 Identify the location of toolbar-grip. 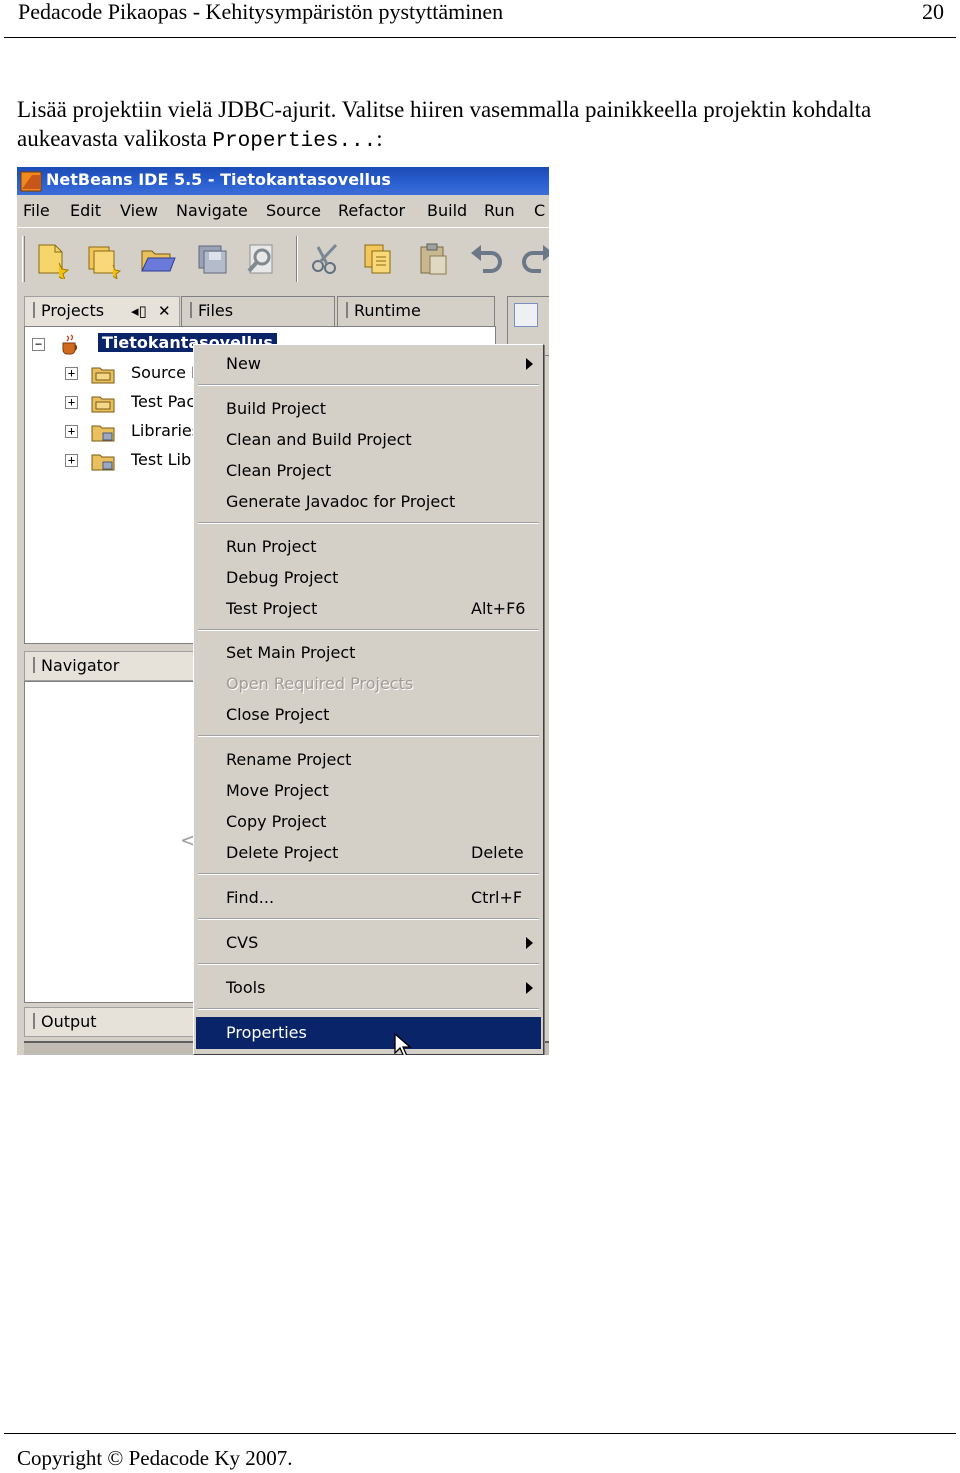
(23, 259).